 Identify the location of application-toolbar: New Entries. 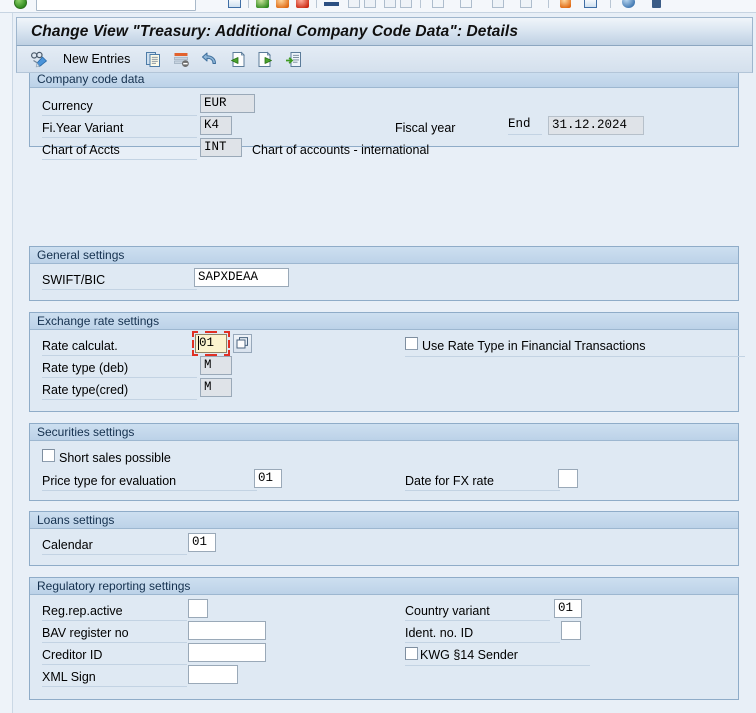
(384, 59).